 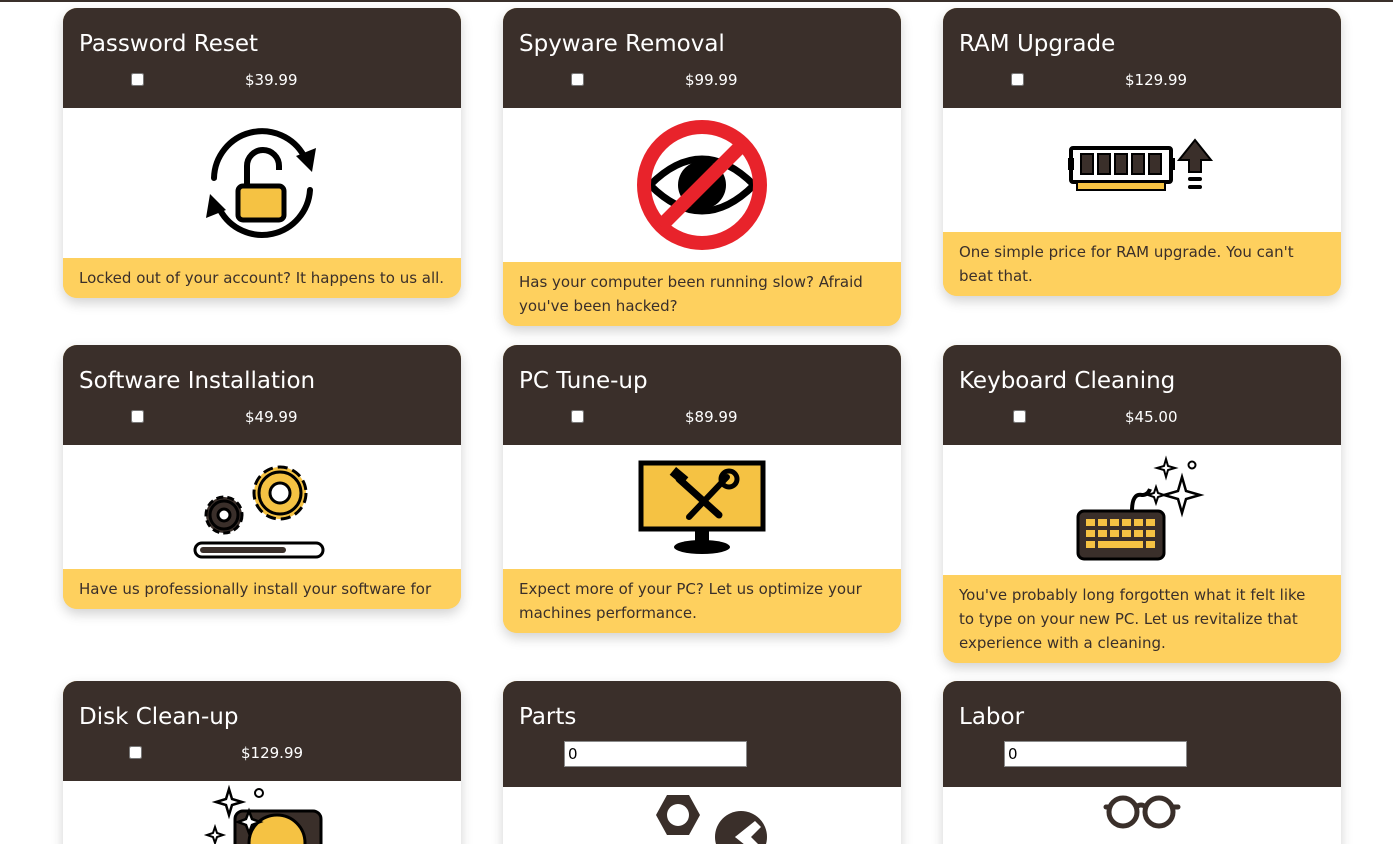 I want to click on card-header: RAM Upgrade $129.99, so click(x=1142, y=58).